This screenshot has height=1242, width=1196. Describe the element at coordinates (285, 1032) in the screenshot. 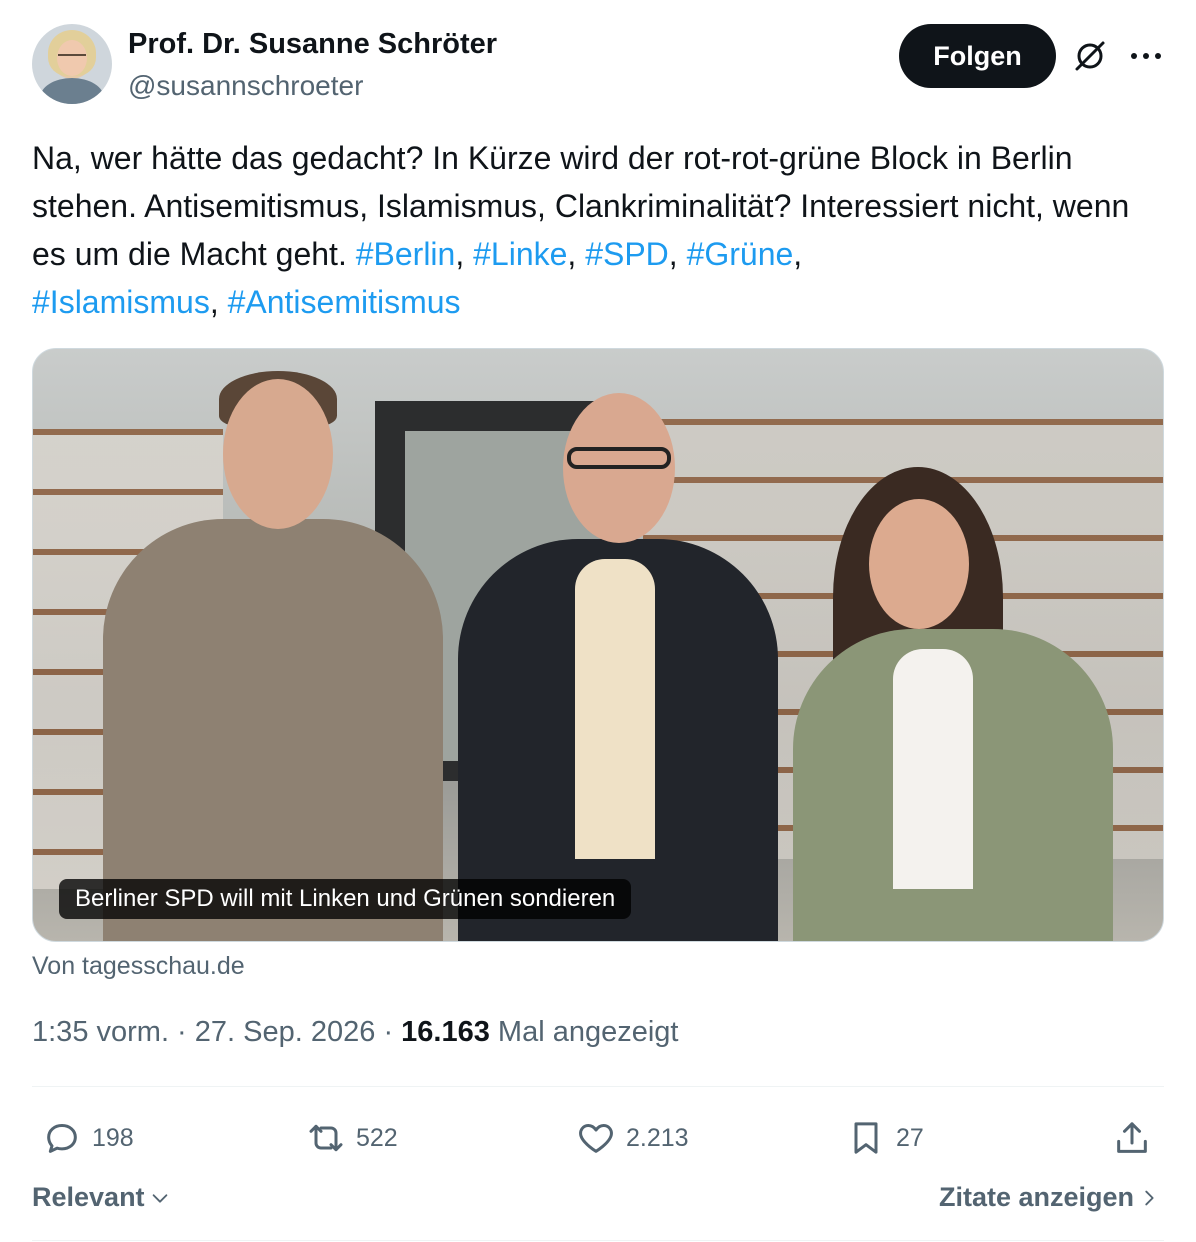

I see `tweet-date: 27. Sep. 2026` at that location.